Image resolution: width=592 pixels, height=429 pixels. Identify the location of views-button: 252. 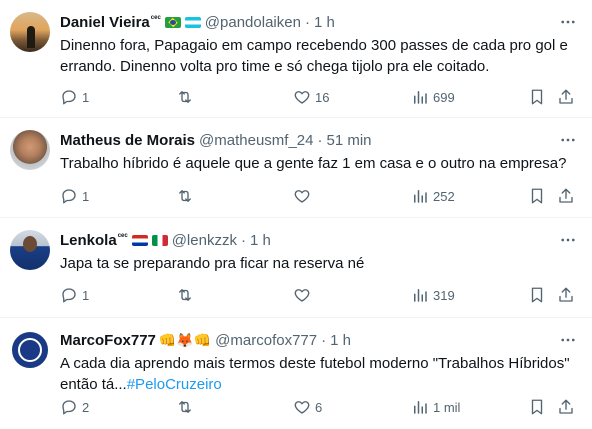
(433, 196).